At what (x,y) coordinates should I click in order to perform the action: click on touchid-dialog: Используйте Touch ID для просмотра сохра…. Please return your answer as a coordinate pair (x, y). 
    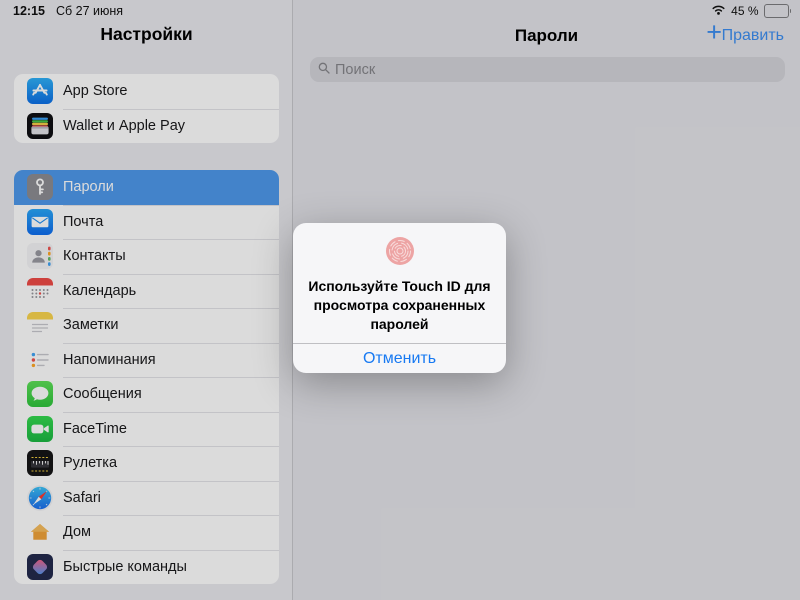
    Looking at the image, I should click on (399, 298).